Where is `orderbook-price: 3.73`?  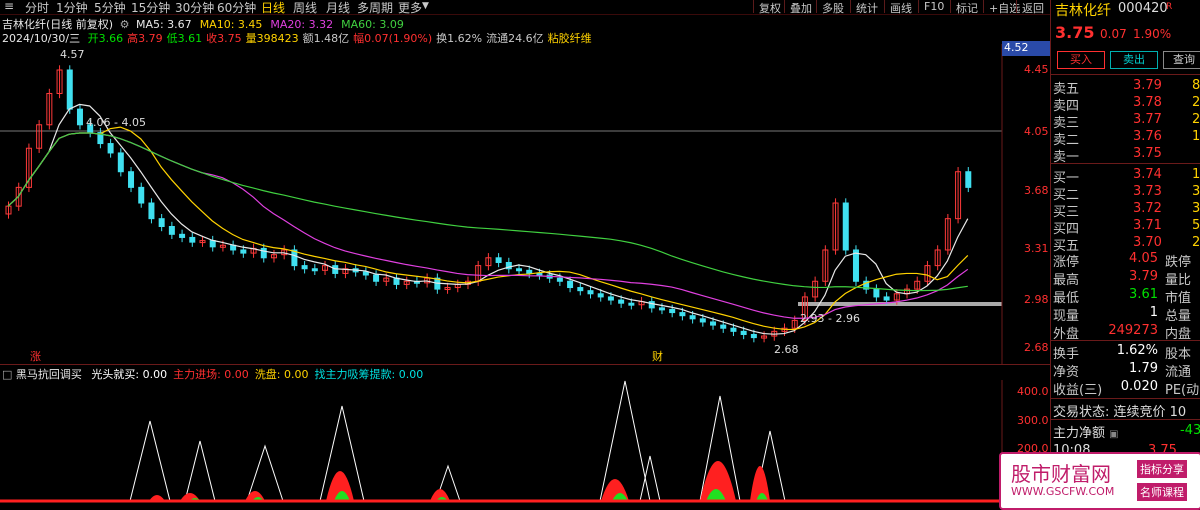
orderbook-price: 3.73 is located at coordinates (1147, 191).